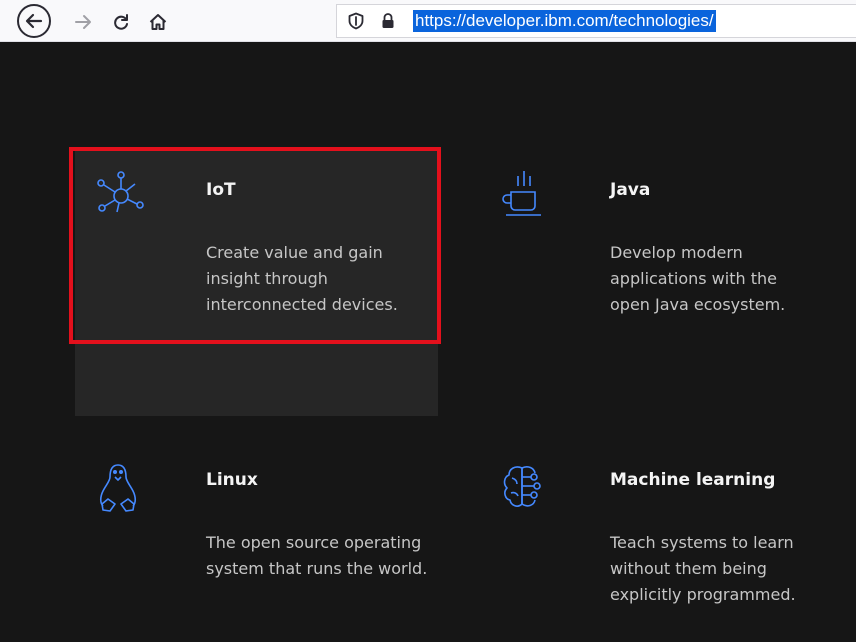 The image size is (856, 642). What do you see at coordinates (522, 486) in the screenshot?
I see `machine-learning-brain-icon` at bounding box center [522, 486].